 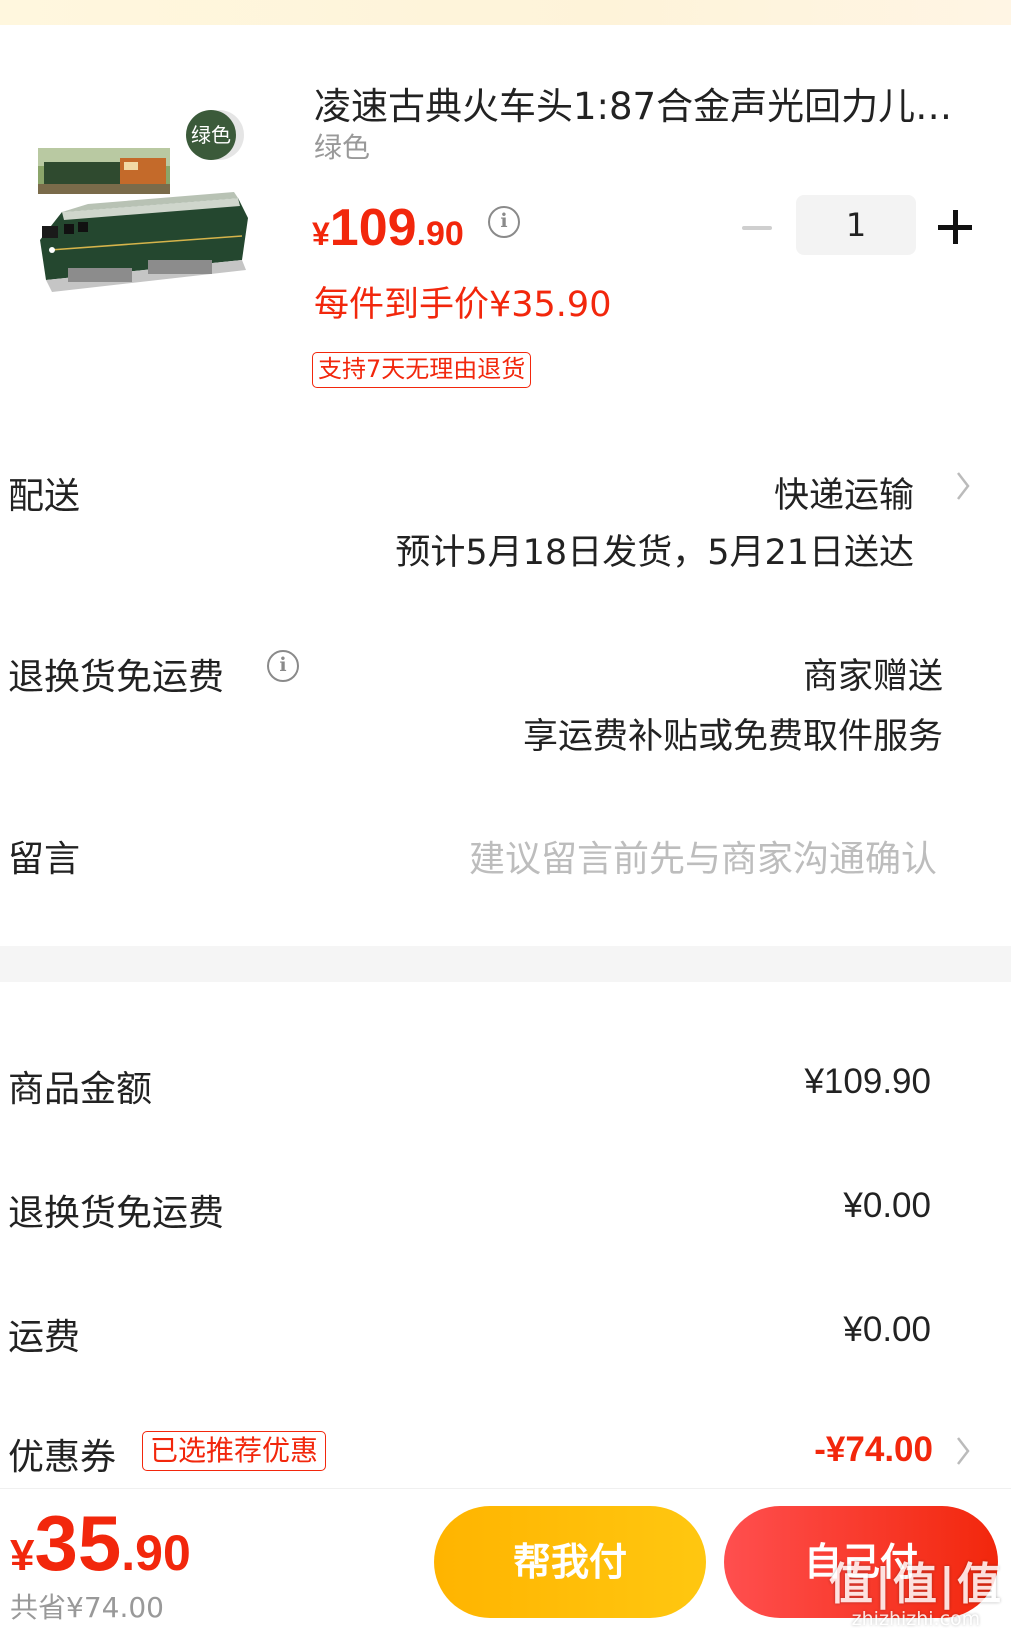 What do you see at coordinates (44, 1337) in the screenshot?
I see `shipping-fee-label: 运费` at bounding box center [44, 1337].